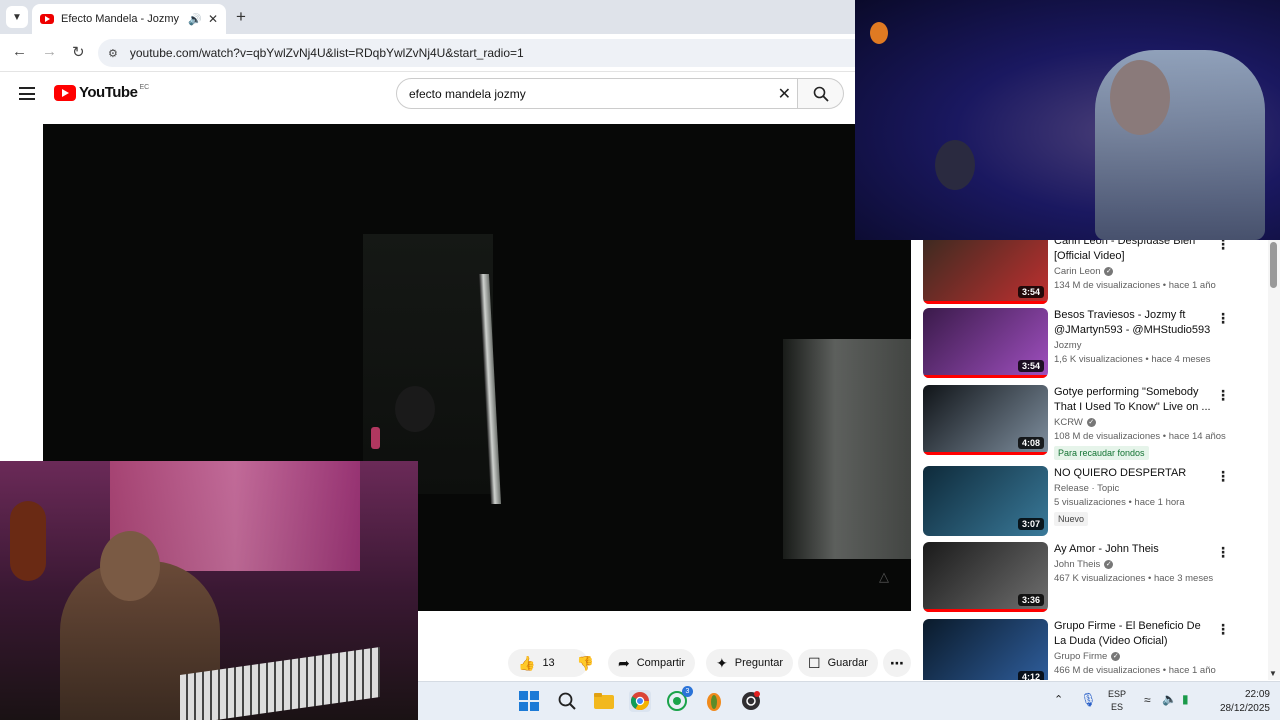 The width and height of the screenshot is (1280, 720). Describe the element at coordinates (1030, 524) in the screenshot. I see `duration-badge: 3:07` at that location.